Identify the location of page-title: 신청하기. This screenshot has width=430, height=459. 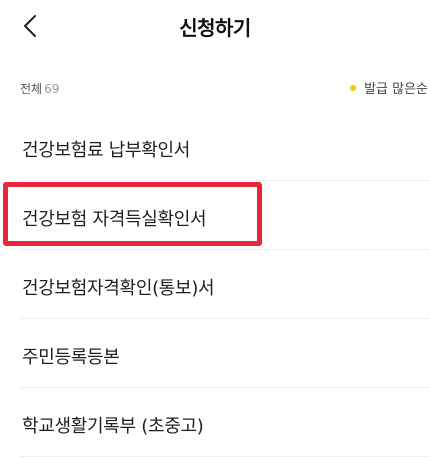
(215, 28).